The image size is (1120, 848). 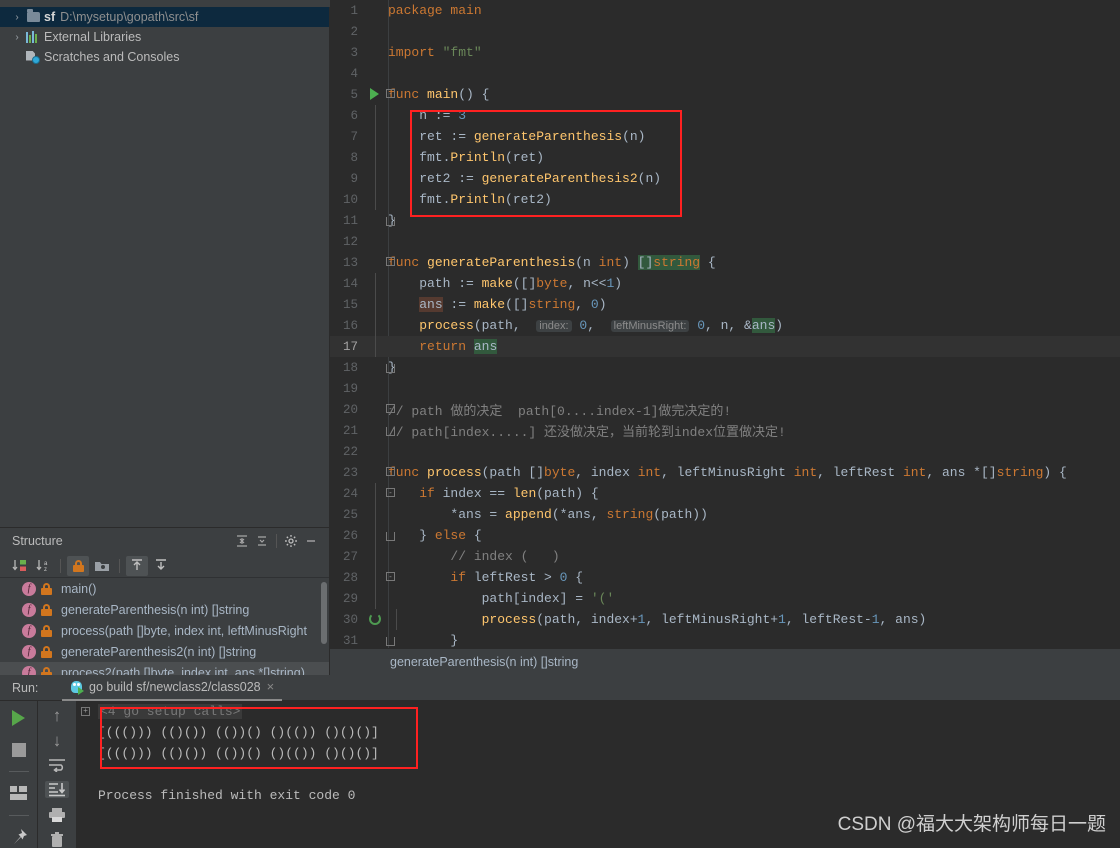 I want to click on sort-by-visibility-icon, so click(x=19, y=566).